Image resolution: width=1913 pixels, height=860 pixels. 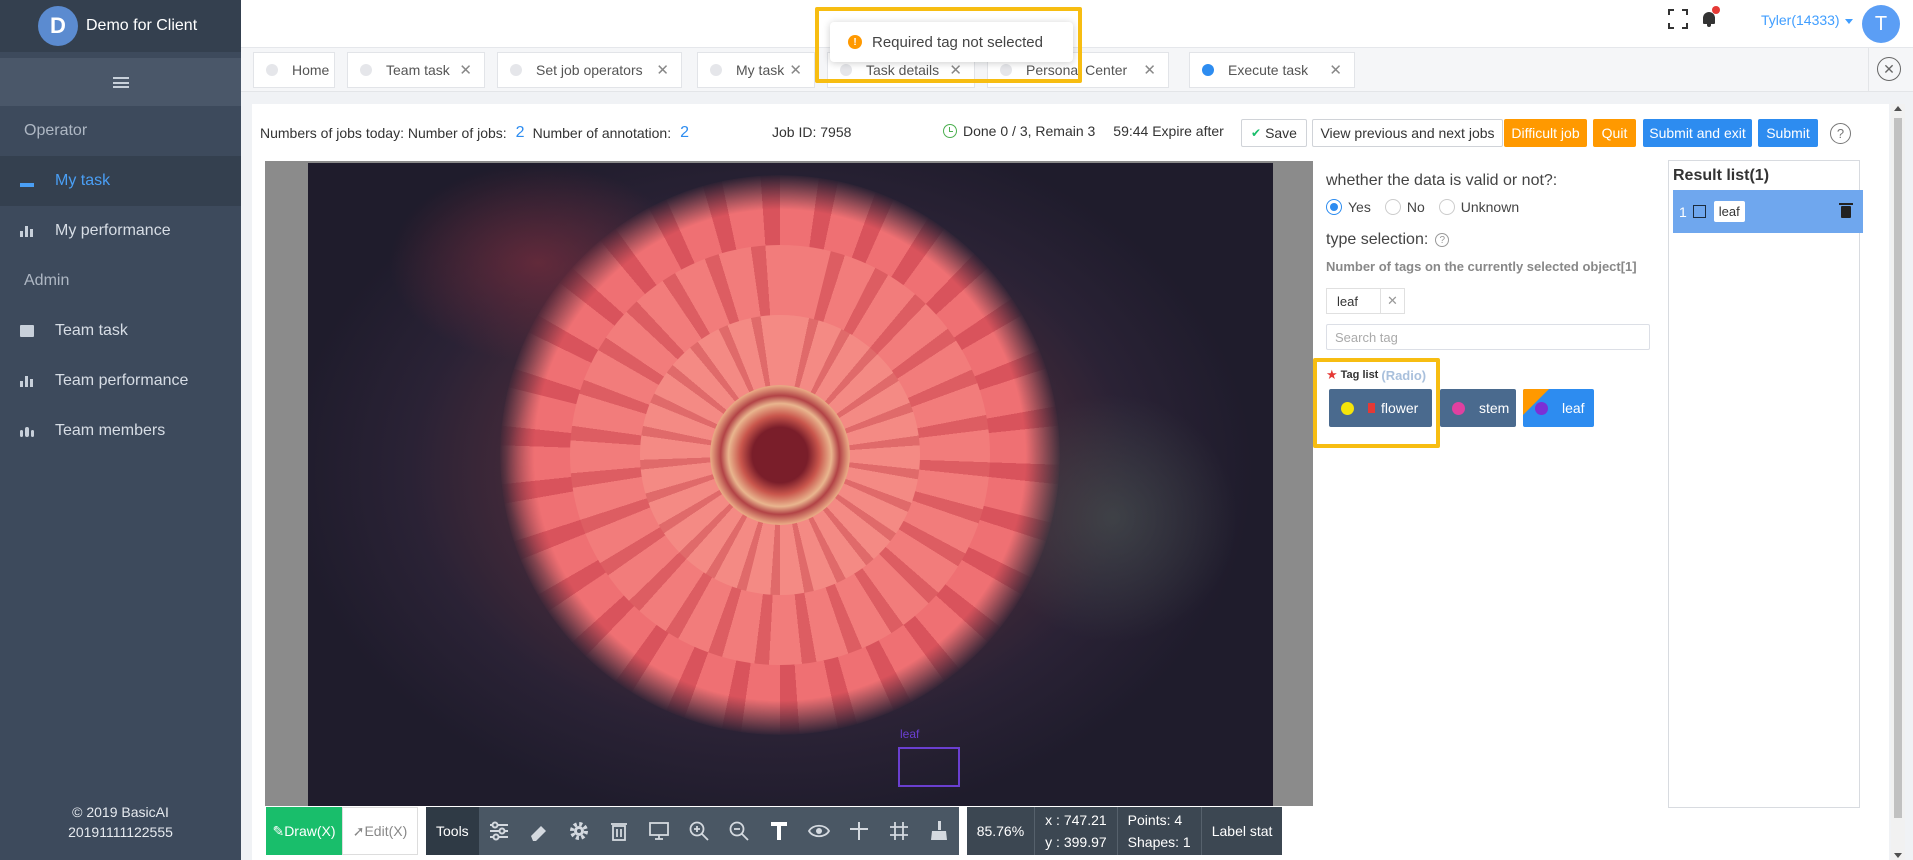 I want to click on tag-leaf-button: leaf, so click(x=1558, y=408).